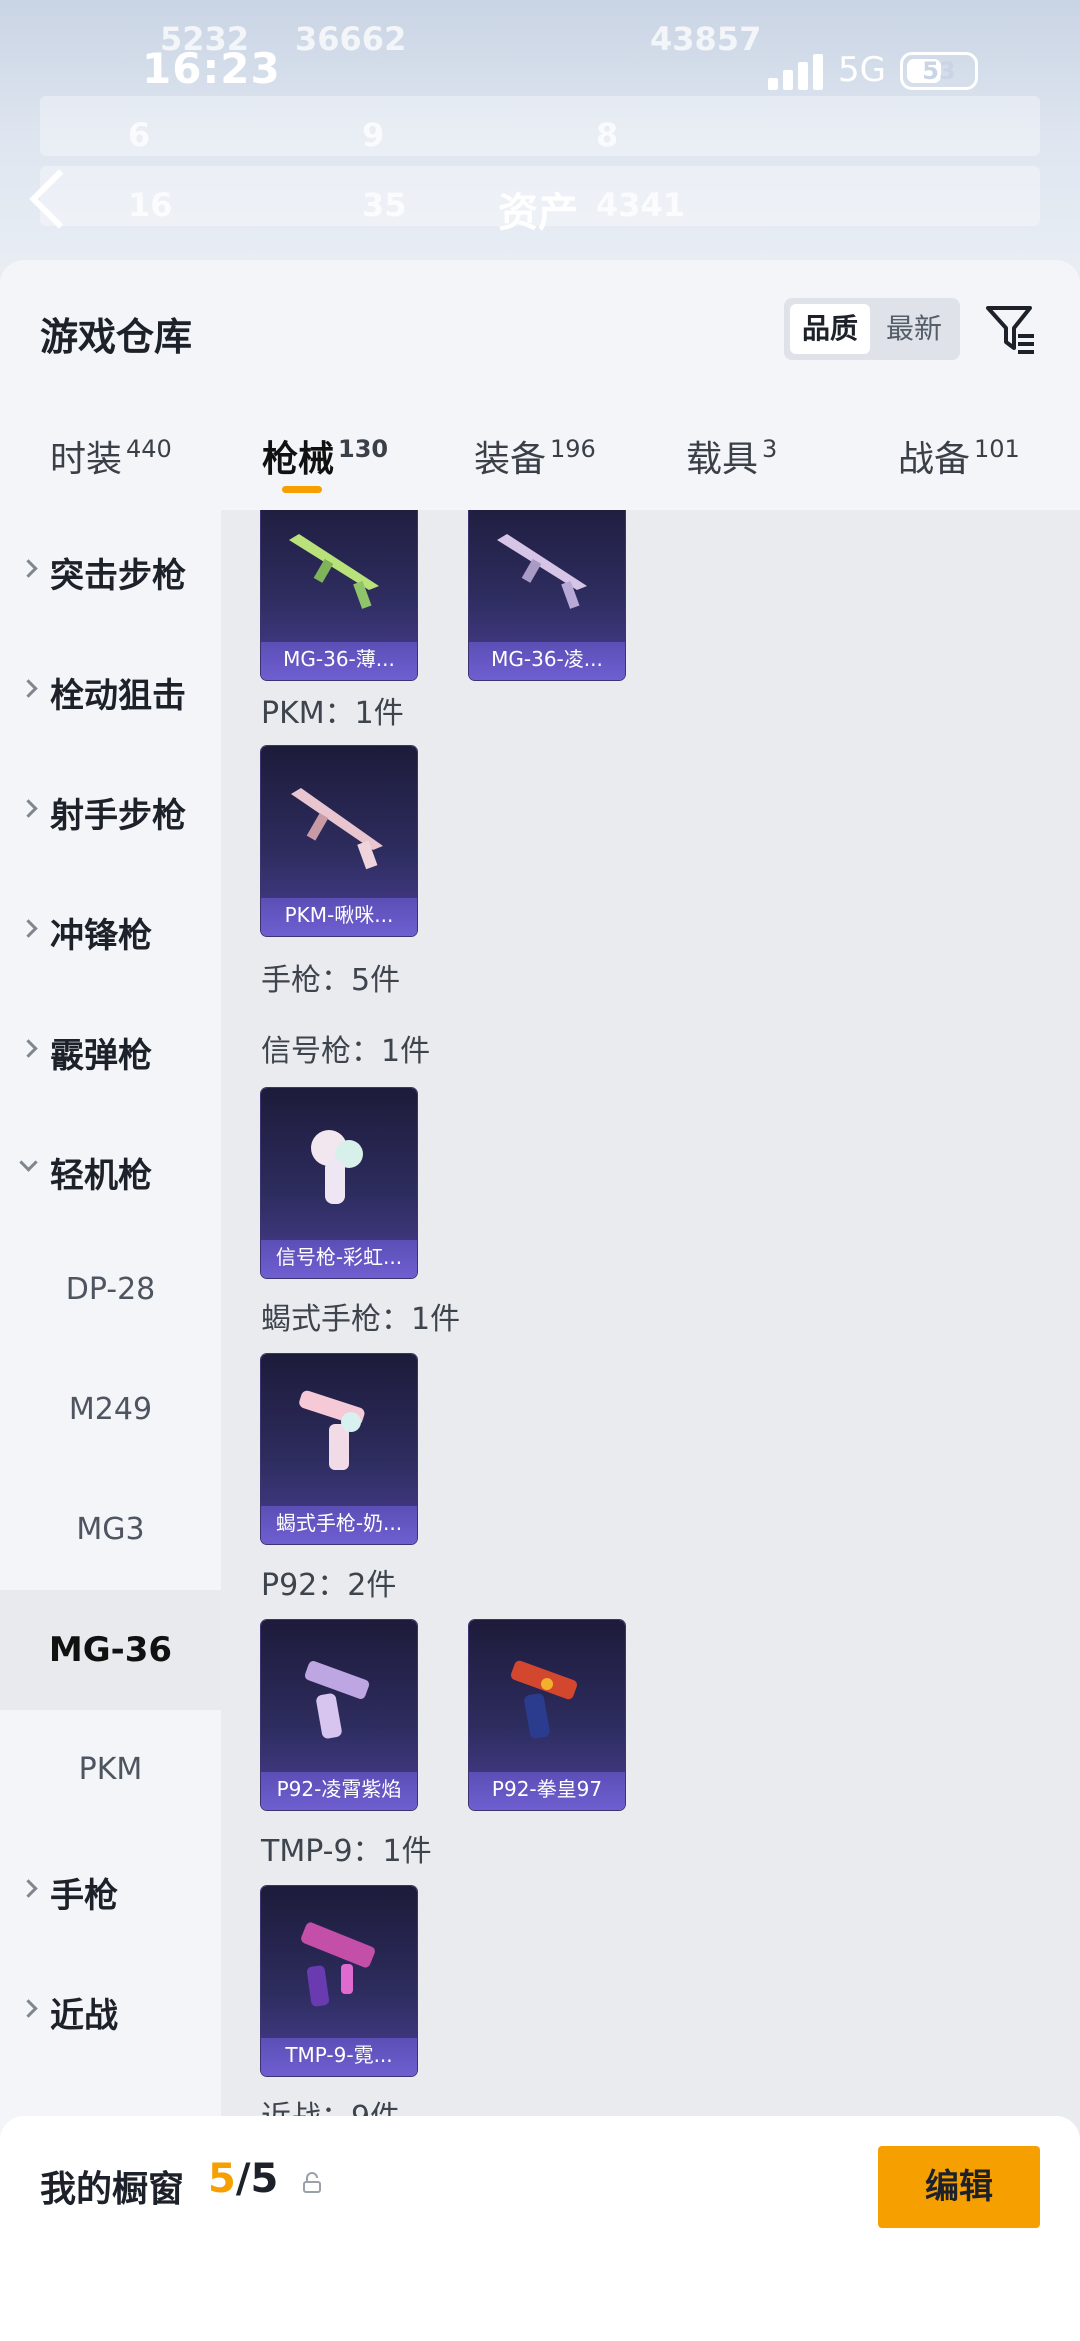 Image resolution: width=1080 pixels, height=2341 pixels. I want to click on sidebar-item-bolt-sniper: 栓动狙击, so click(110, 690).